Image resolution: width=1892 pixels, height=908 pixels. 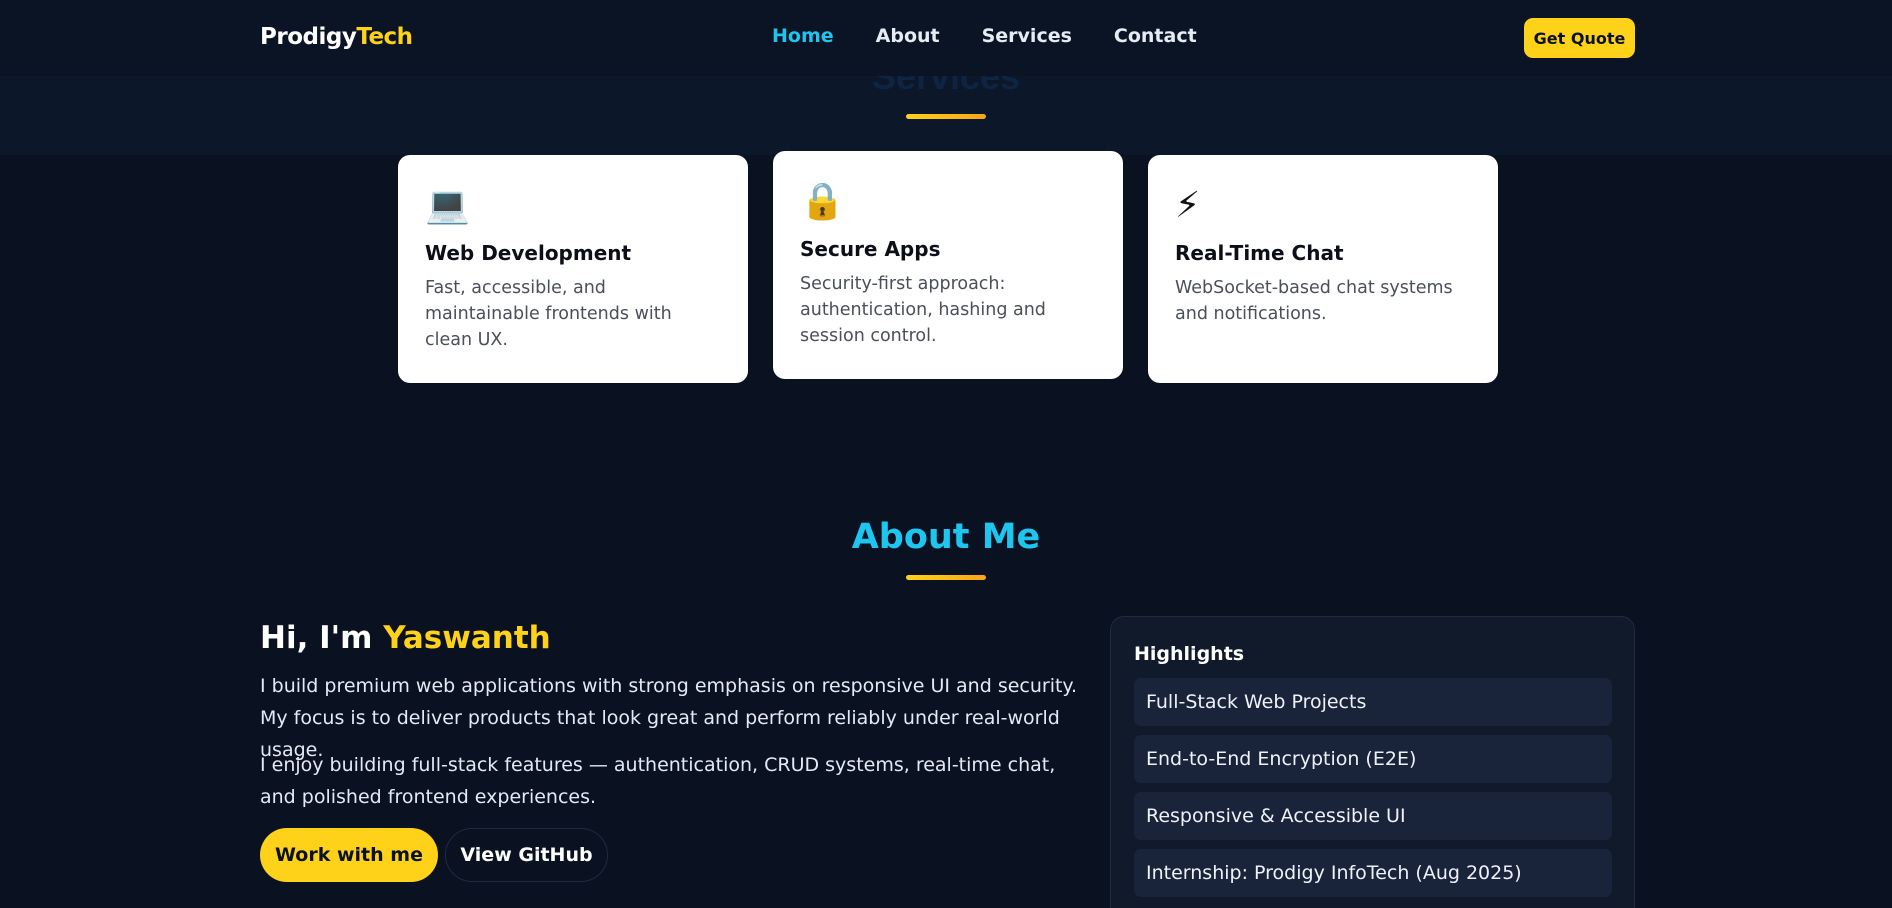 What do you see at coordinates (308, 37) in the screenshot?
I see `brand-main: Prodigy` at bounding box center [308, 37].